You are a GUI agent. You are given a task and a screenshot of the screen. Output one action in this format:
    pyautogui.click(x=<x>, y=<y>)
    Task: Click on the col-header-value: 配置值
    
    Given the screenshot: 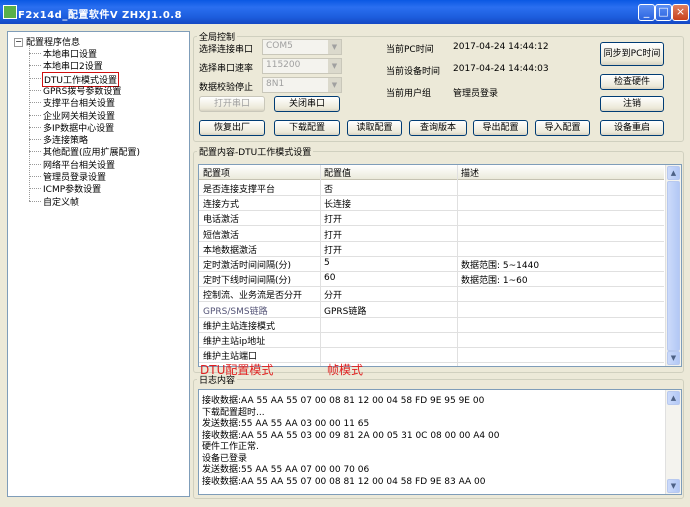 What is the action you would take?
    pyautogui.click(x=337, y=172)
    